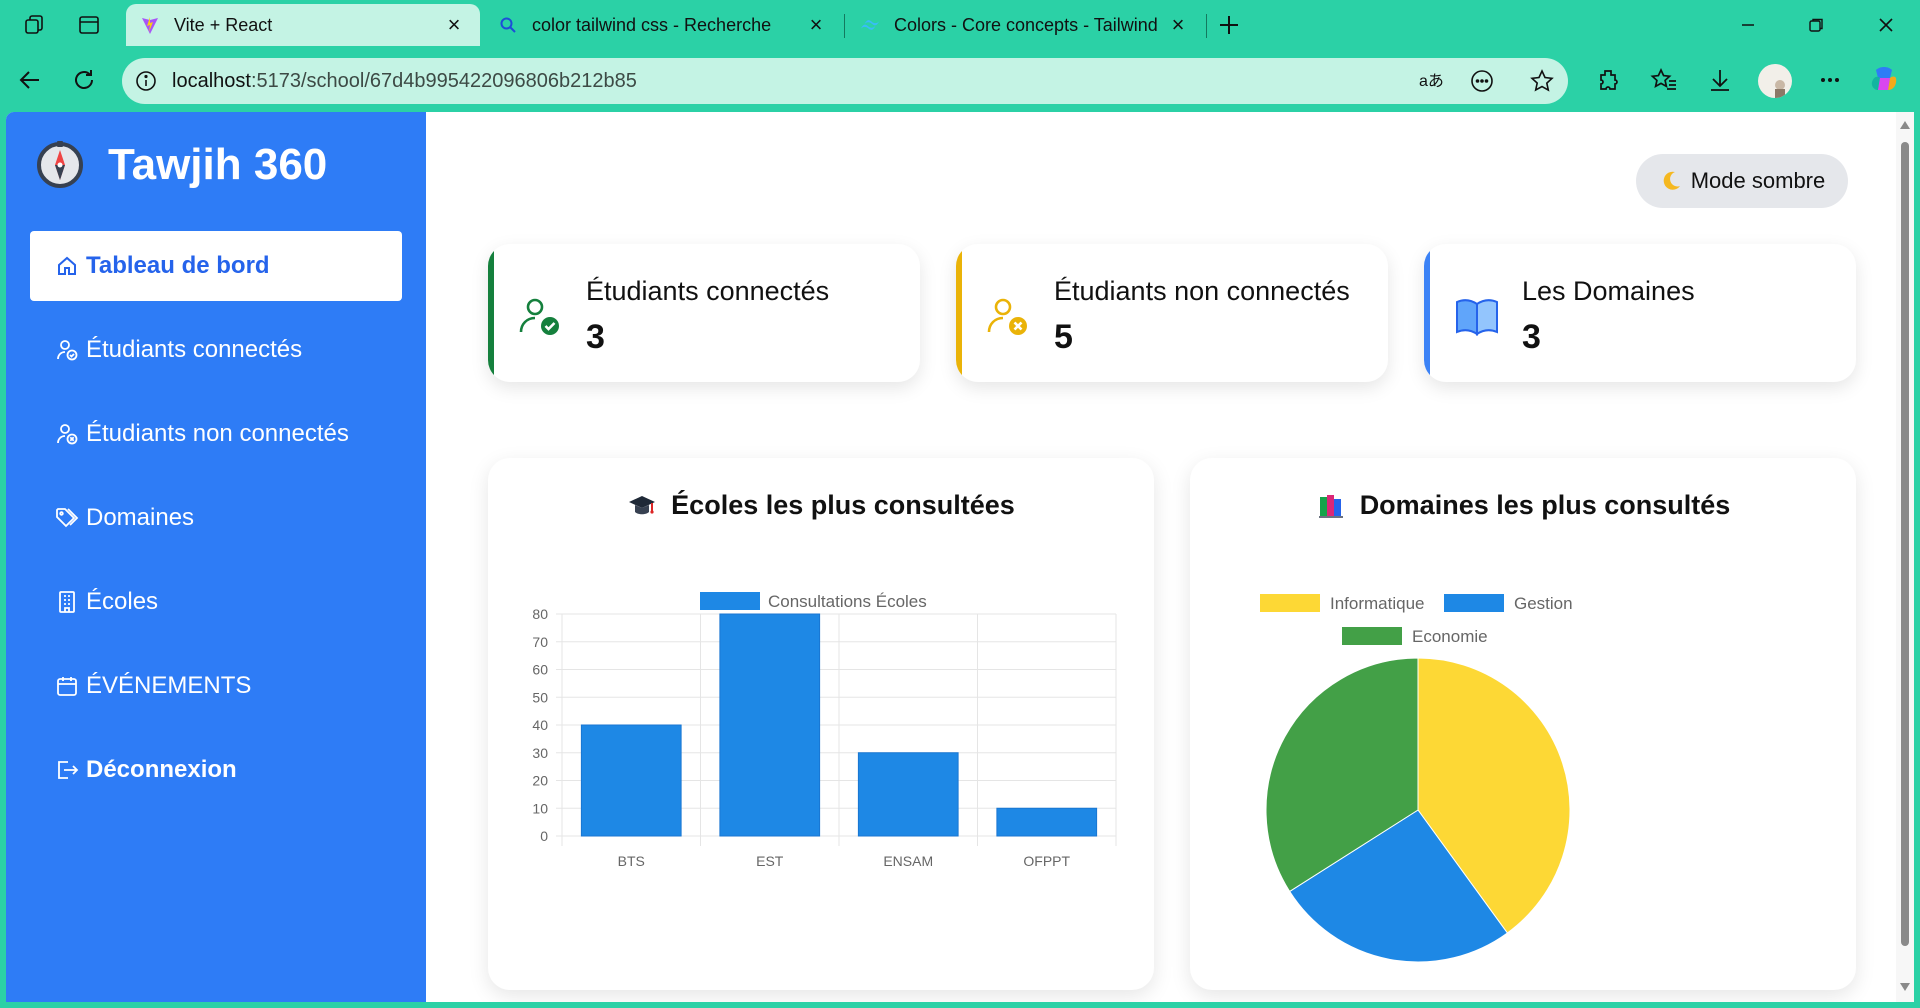 Image resolution: width=1920 pixels, height=1008 pixels. What do you see at coordinates (1884, 80) in the screenshot?
I see `copilot-icon` at bounding box center [1884, 80].